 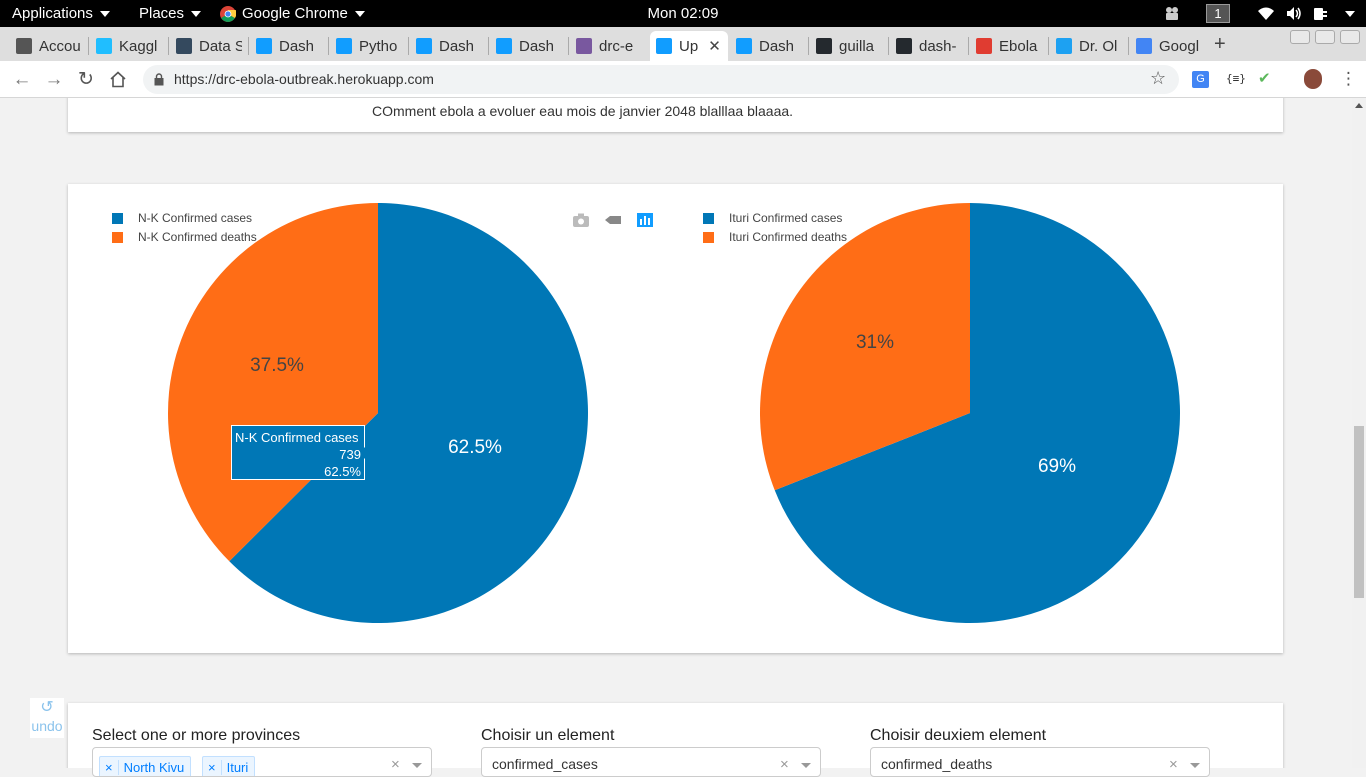 I want to click on legend-label: Ituri Confirmed cases, so click(x=786, y=218).